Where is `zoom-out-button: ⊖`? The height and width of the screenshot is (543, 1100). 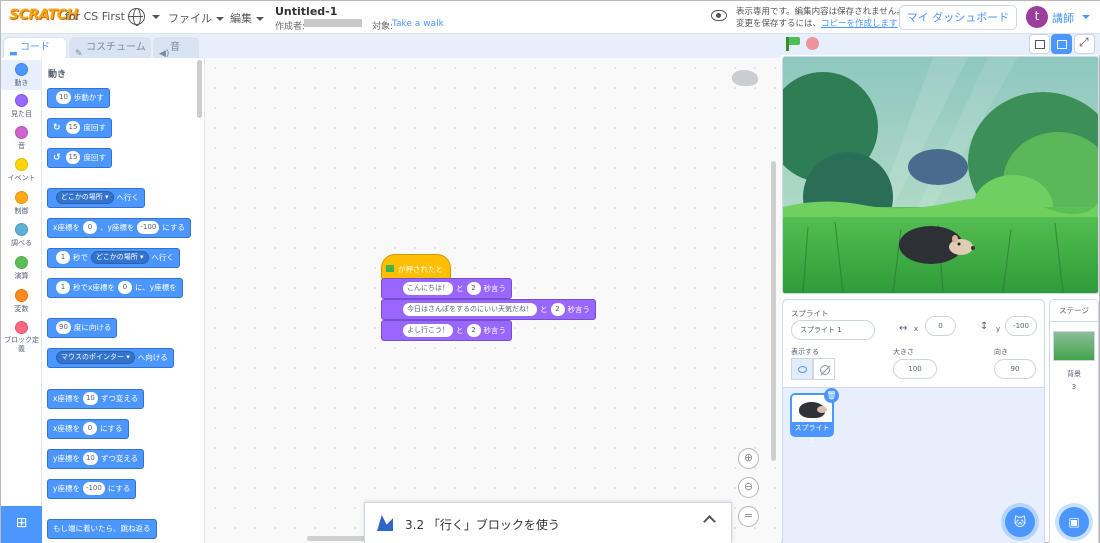
zoom-out-button: ⊖ is located at coordinates (748, 487).